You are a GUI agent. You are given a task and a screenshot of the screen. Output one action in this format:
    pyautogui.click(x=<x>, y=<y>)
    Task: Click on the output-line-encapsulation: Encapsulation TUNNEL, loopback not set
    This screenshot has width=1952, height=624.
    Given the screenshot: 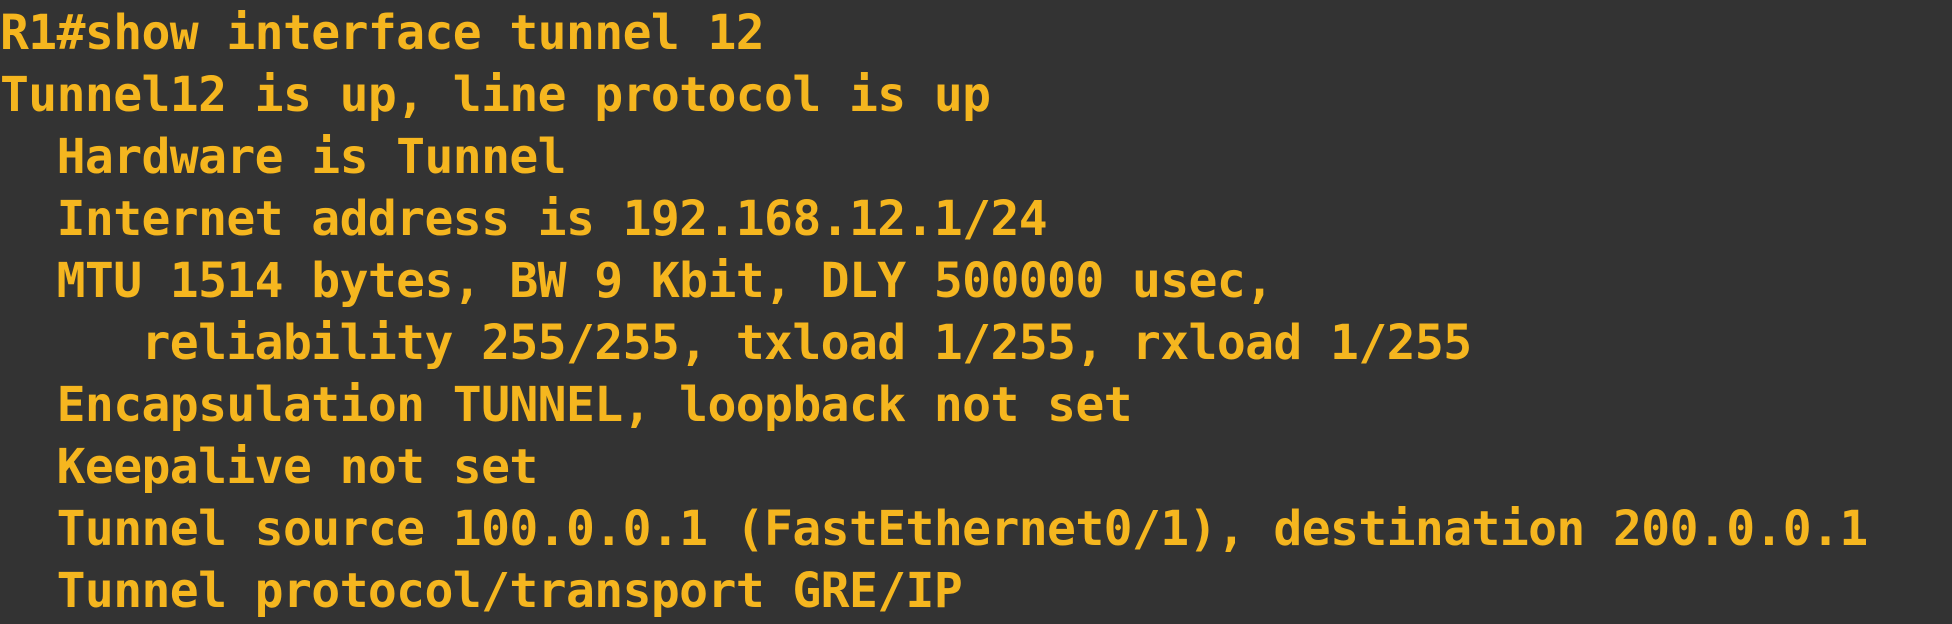 What is the action you would take?
    pyautogui.click(x=566, y=405)
    